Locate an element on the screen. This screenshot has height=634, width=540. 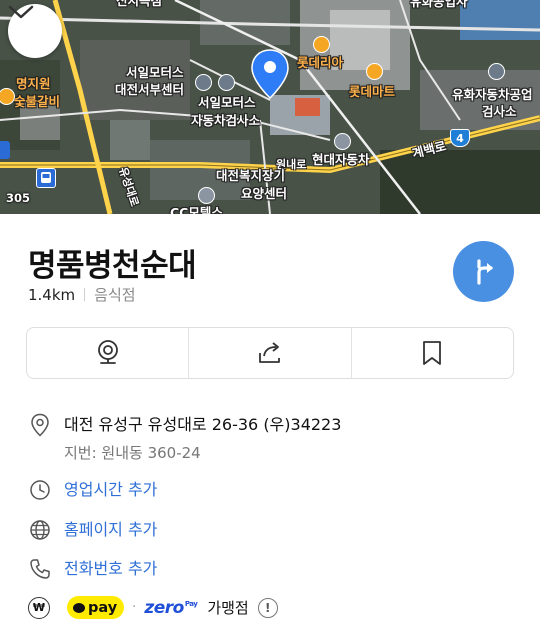
won-icon: ₩ is located at coordinates (39, 607).